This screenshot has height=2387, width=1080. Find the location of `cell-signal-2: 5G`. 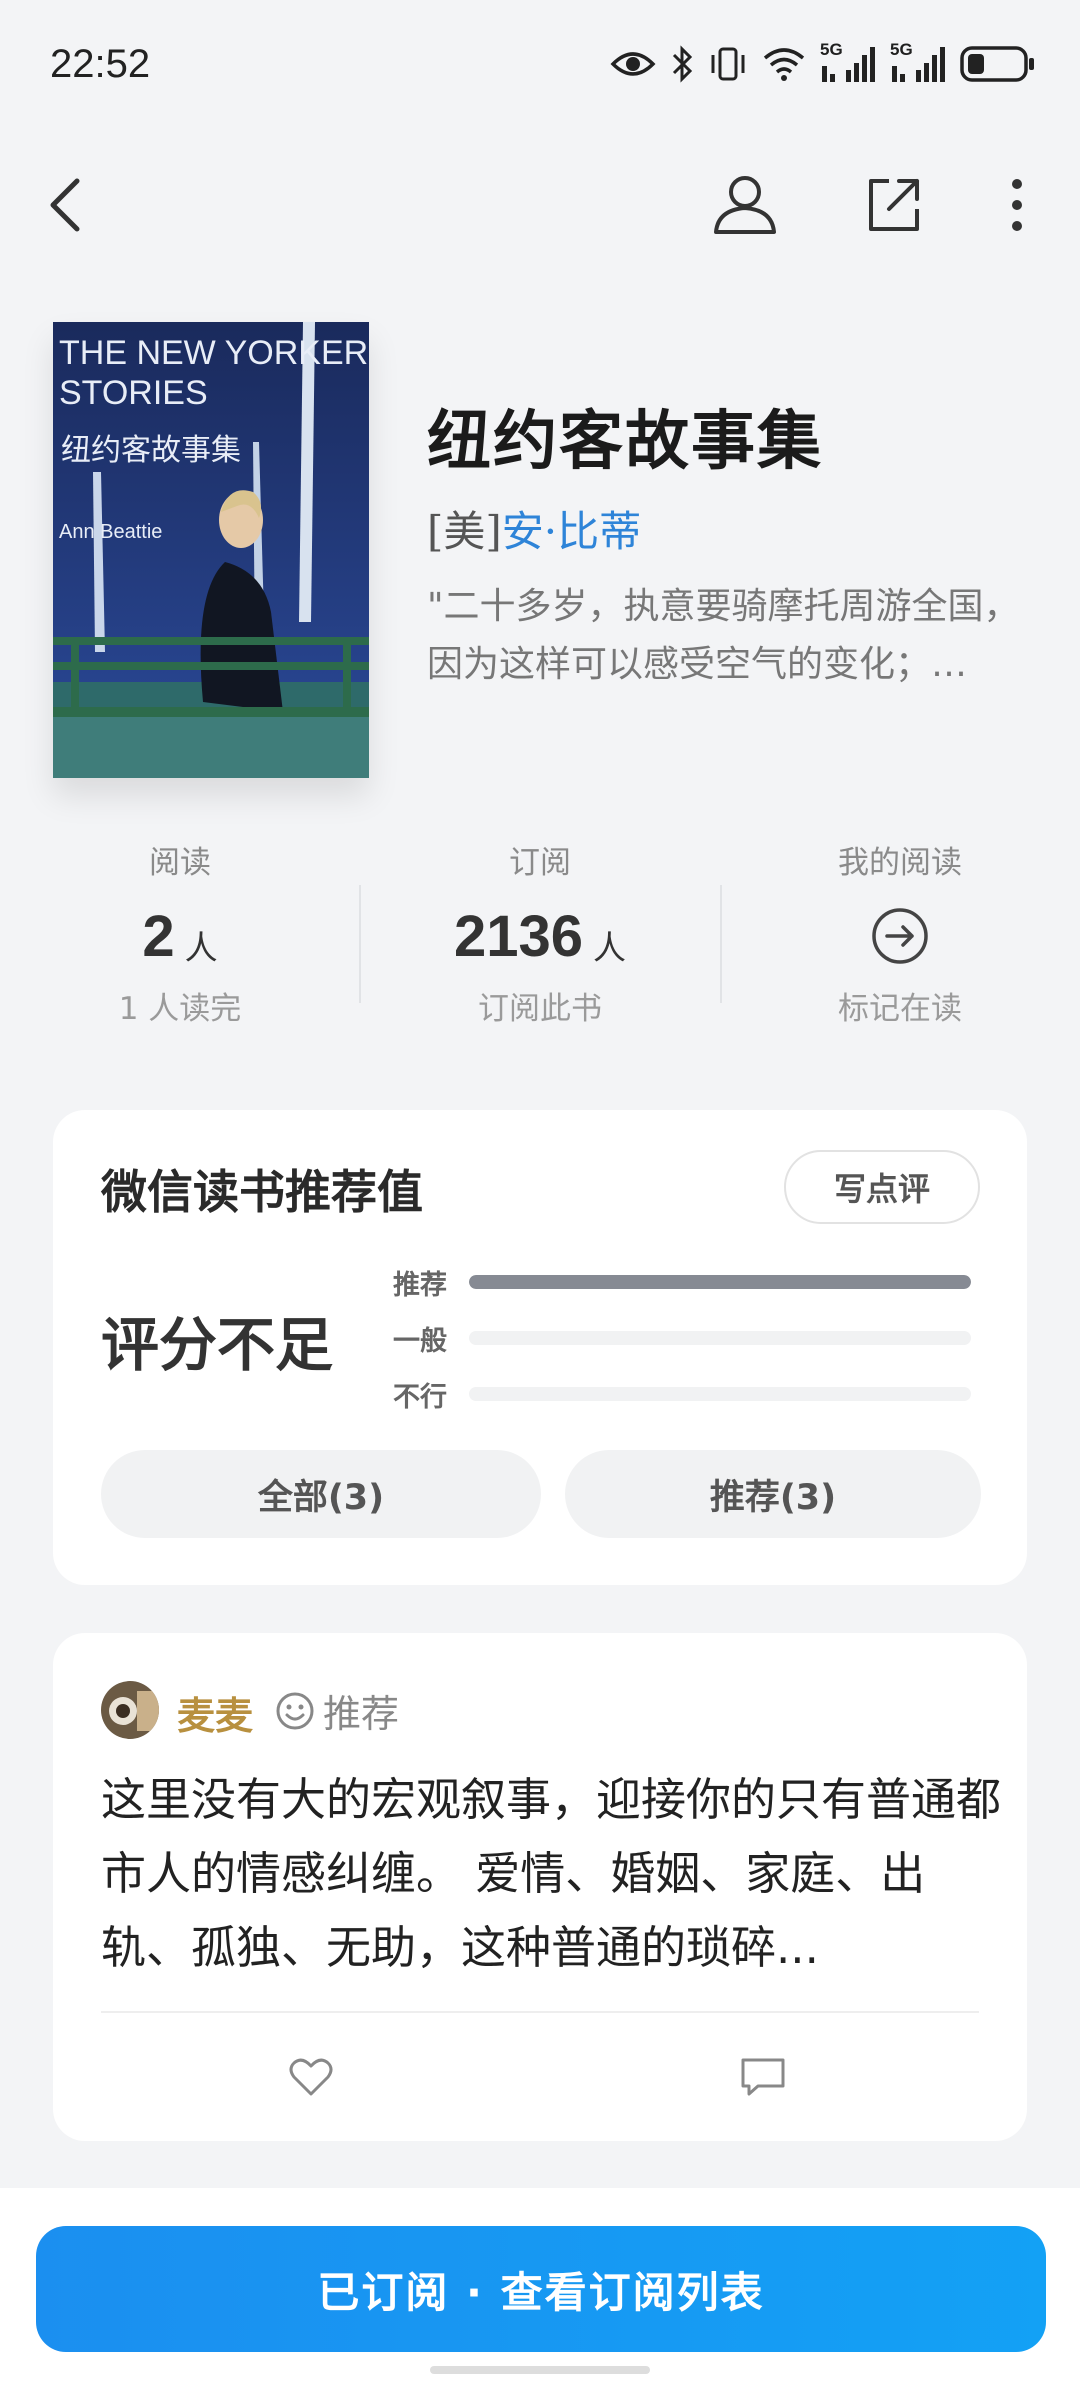

cell-signal-2: 5G is located at coordinates (918, 62).